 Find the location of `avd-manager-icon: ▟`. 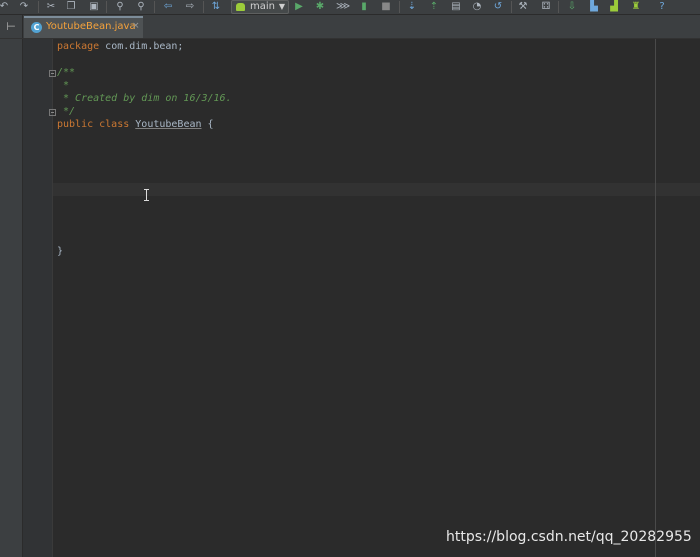

avd-manager-icon: ▟ is located at coordinates (614, 7).